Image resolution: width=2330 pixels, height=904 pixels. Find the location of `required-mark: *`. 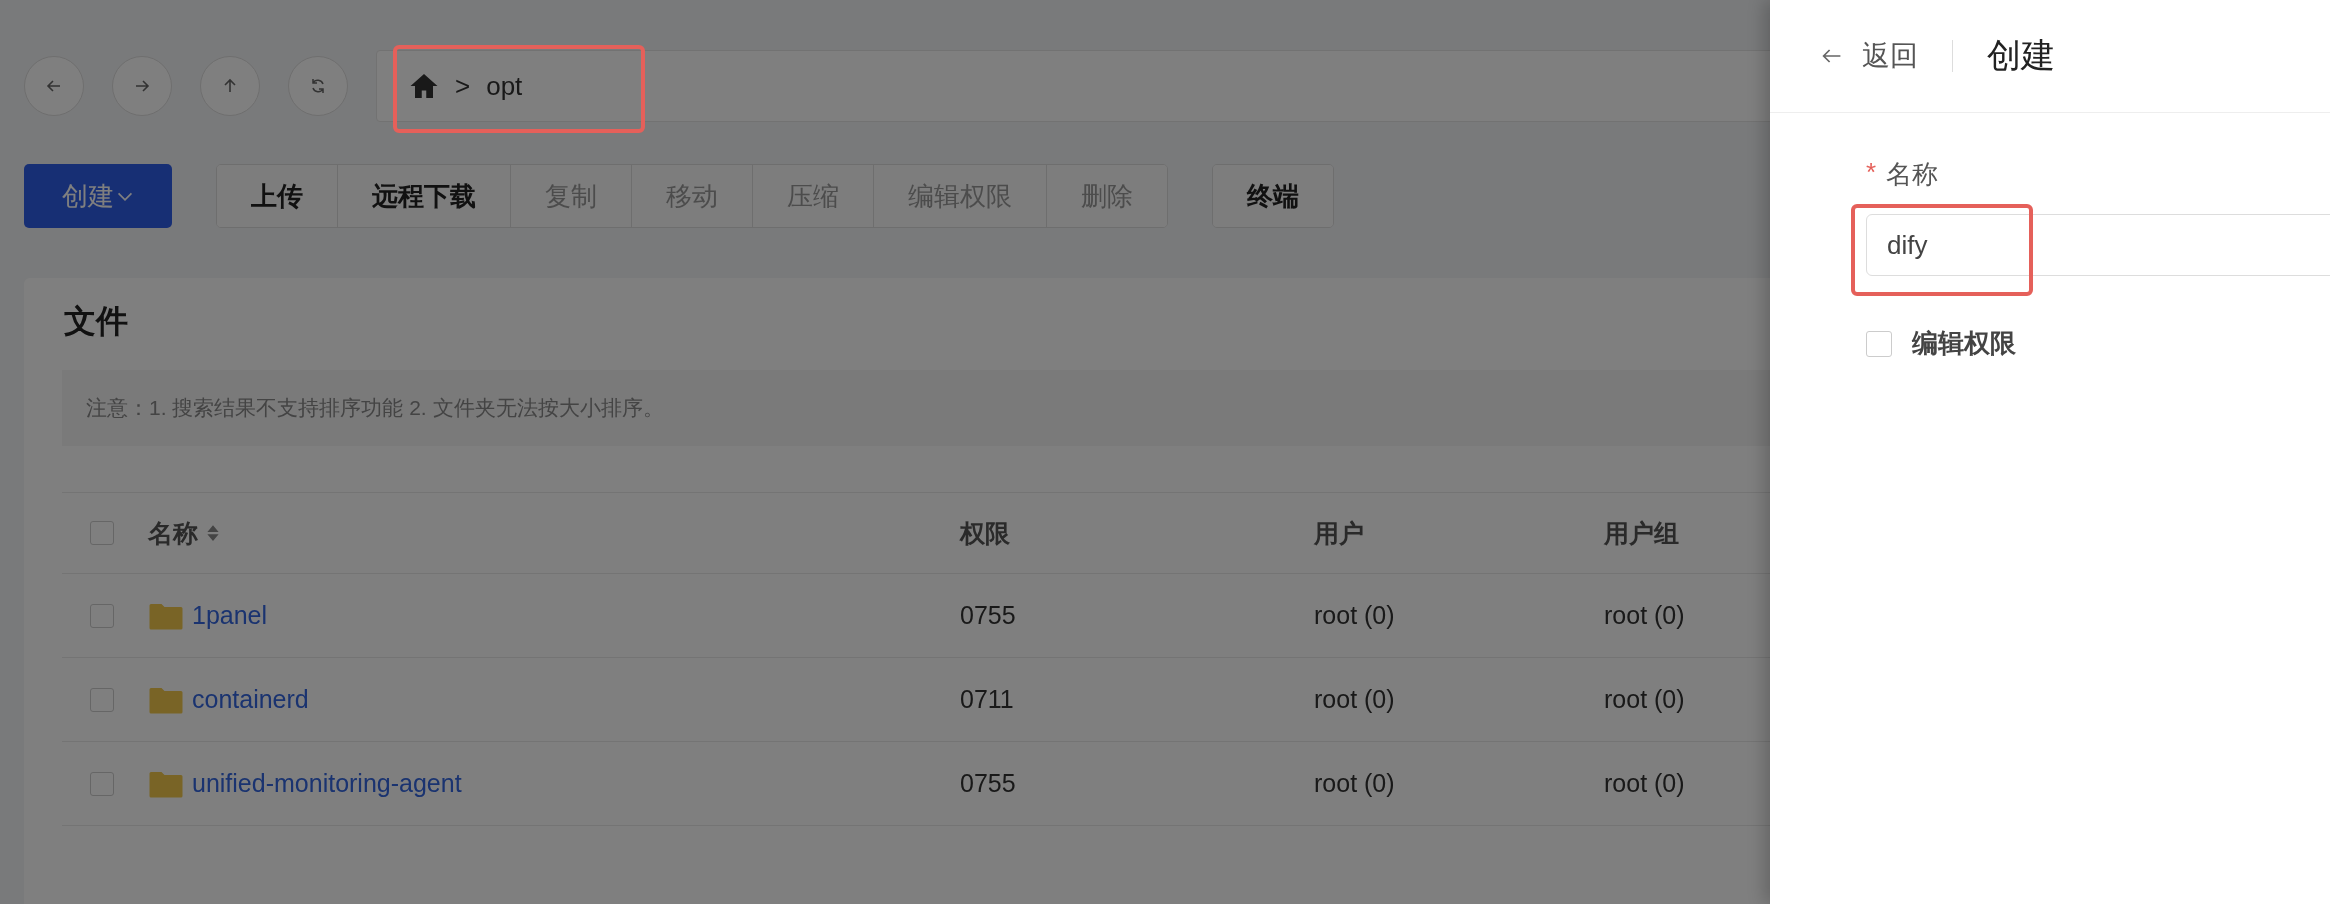

required-mark: * is located at coordinates (1871, 173).